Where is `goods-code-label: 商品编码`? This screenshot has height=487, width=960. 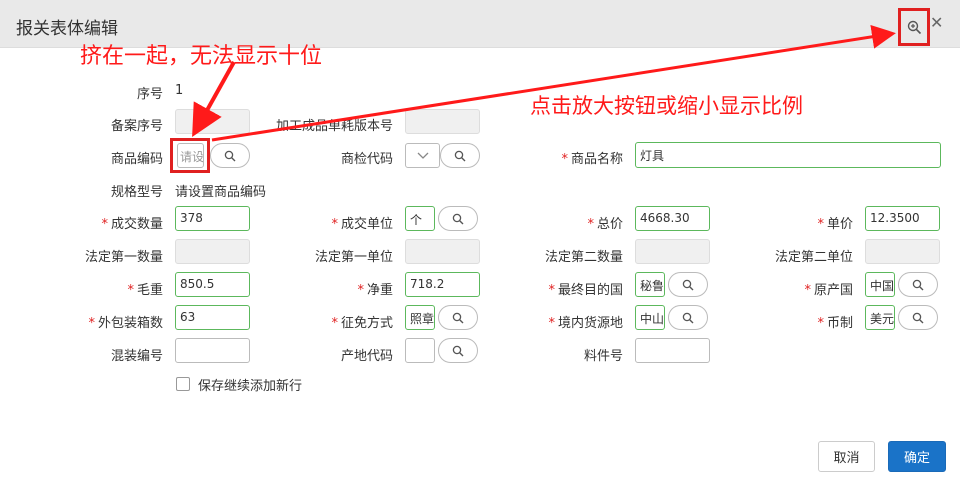 goods-code-label: 商品编码 is located at coordinates (136, 159).